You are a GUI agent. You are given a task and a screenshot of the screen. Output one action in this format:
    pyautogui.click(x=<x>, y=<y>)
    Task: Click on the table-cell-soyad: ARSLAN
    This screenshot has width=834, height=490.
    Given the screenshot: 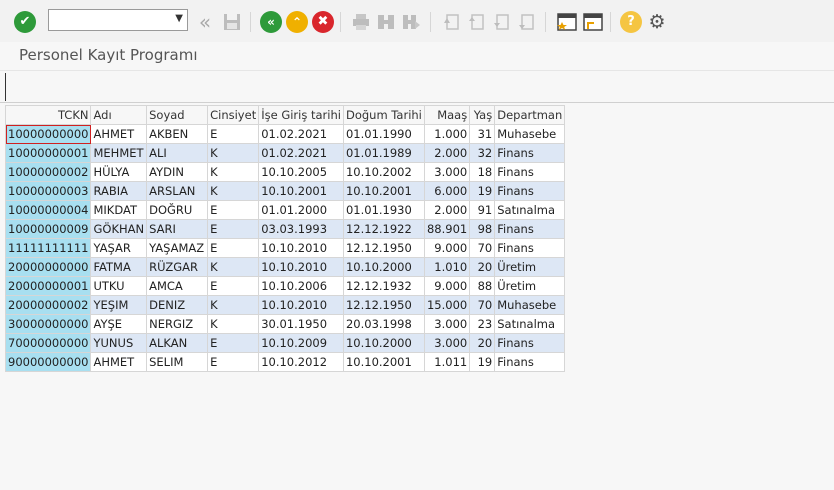 What is the action you would take?
    pyautogui.click(x=177, y=191)
    